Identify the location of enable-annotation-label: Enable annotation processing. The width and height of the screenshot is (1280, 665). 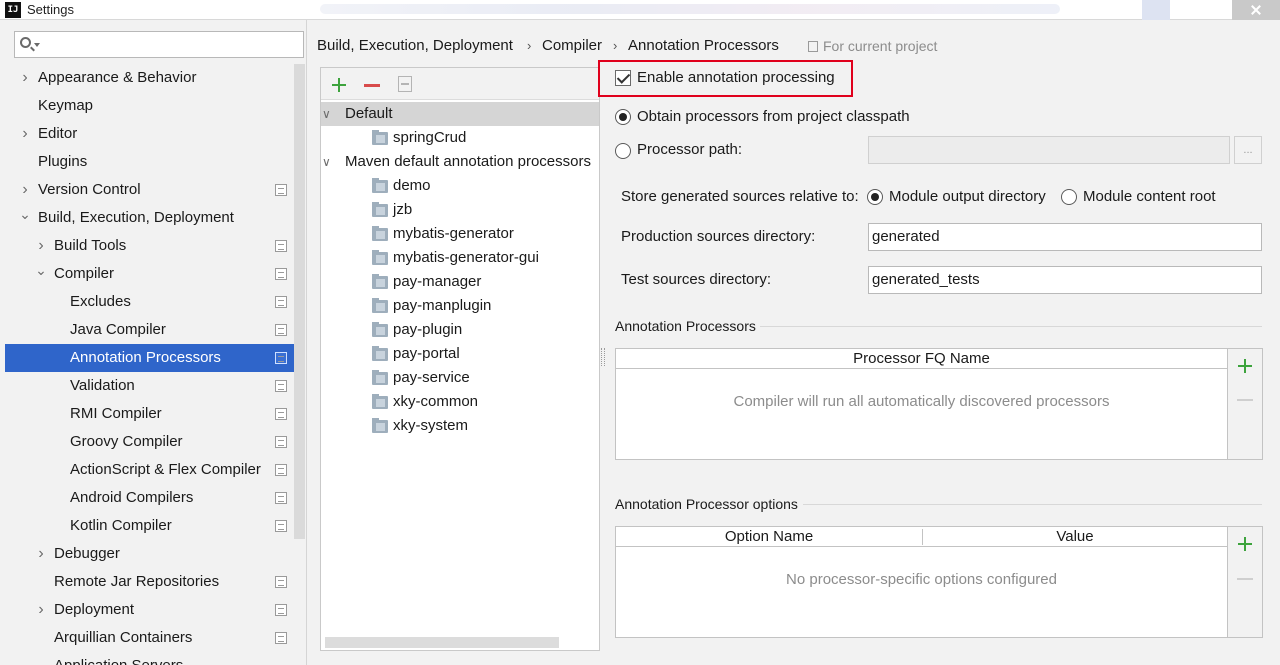
(736, 78).